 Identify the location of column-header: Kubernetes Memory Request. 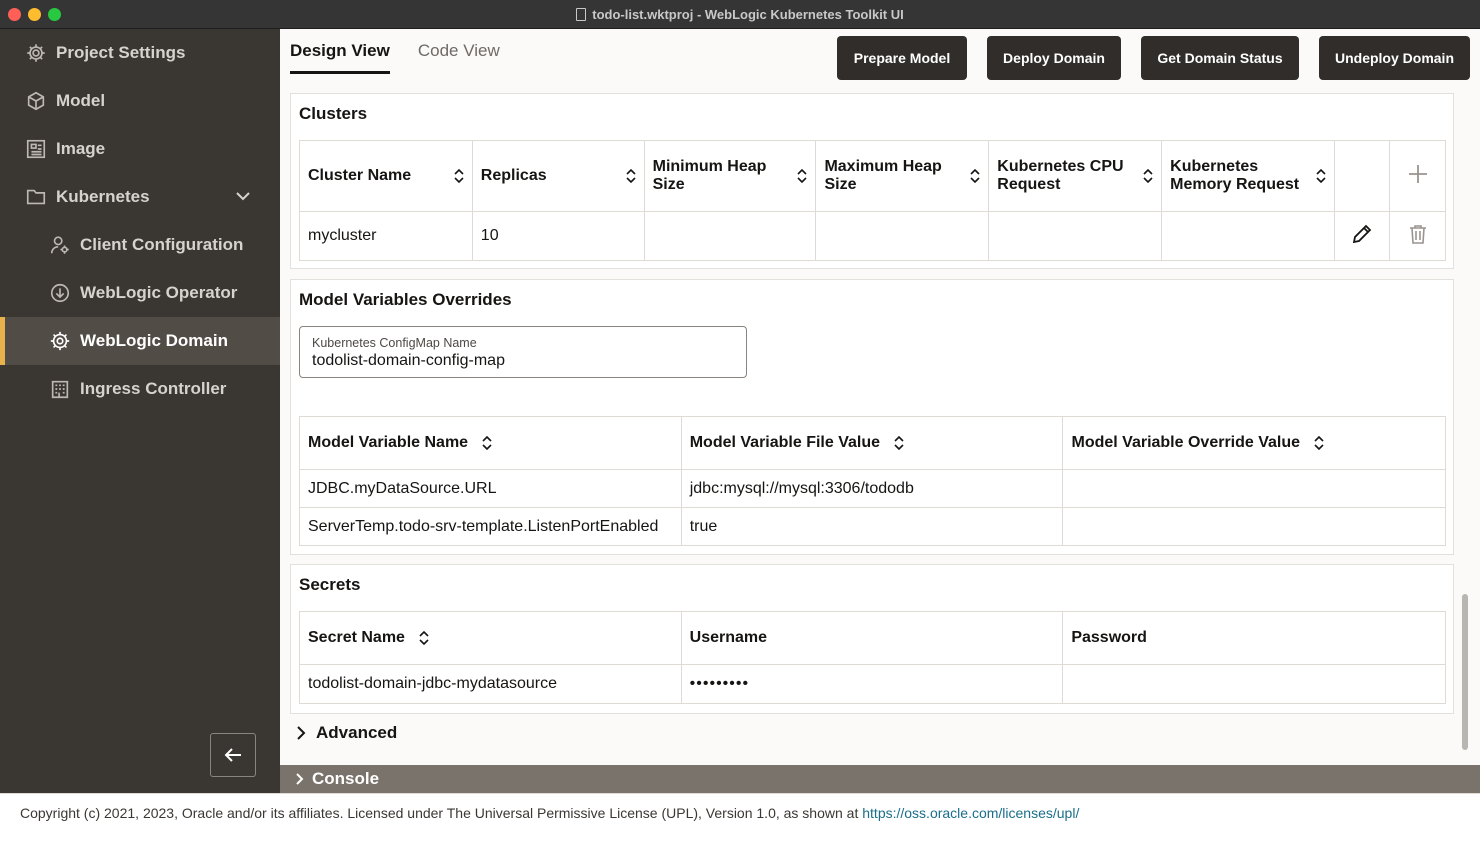
(1248, 176).